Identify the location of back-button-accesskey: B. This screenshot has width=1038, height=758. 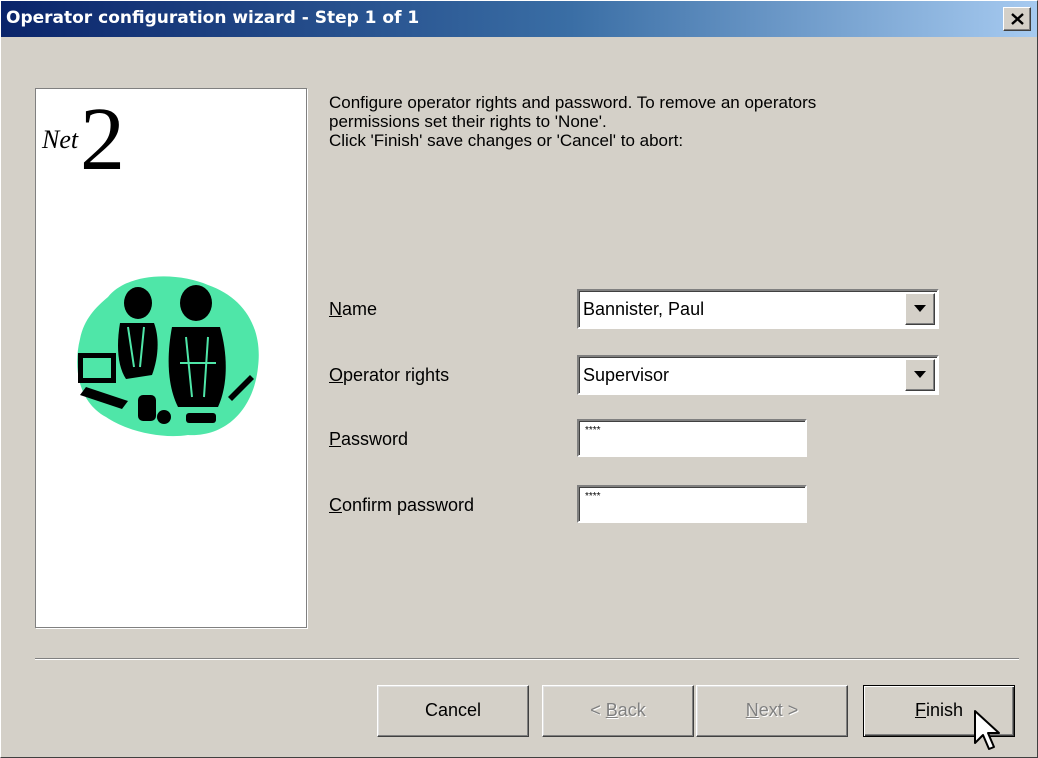
(611, 710).